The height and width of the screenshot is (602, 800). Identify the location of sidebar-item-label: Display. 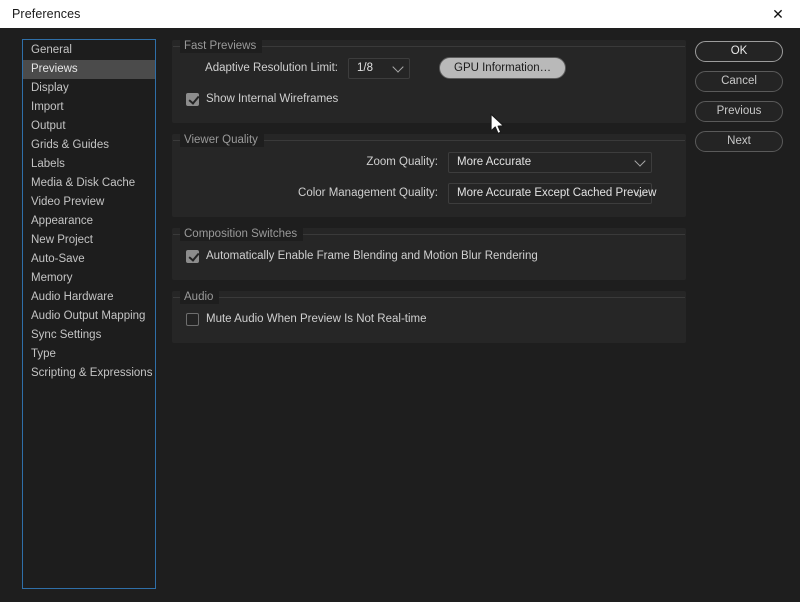
(50, 88).